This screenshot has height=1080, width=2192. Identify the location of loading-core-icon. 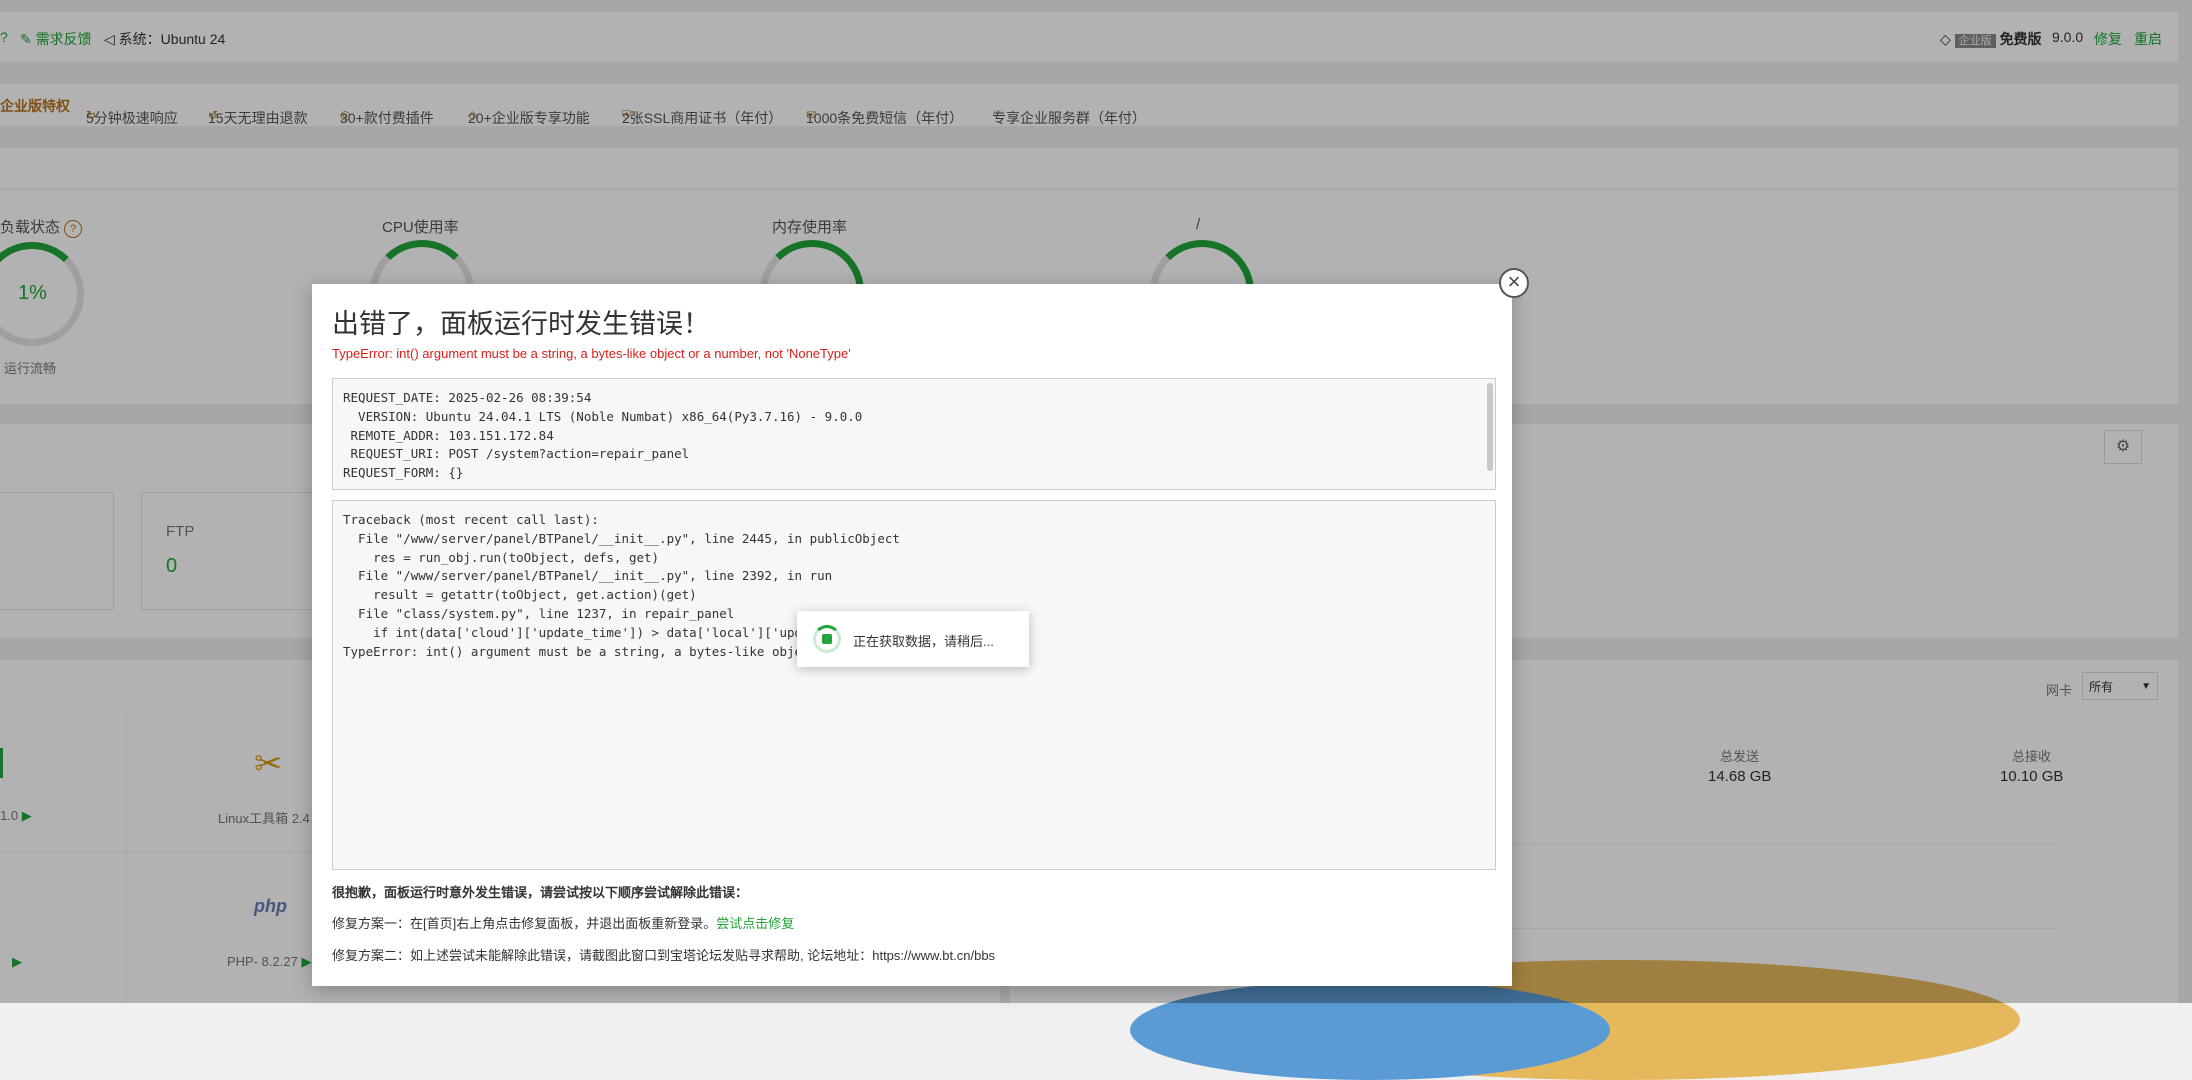
(827, 639).